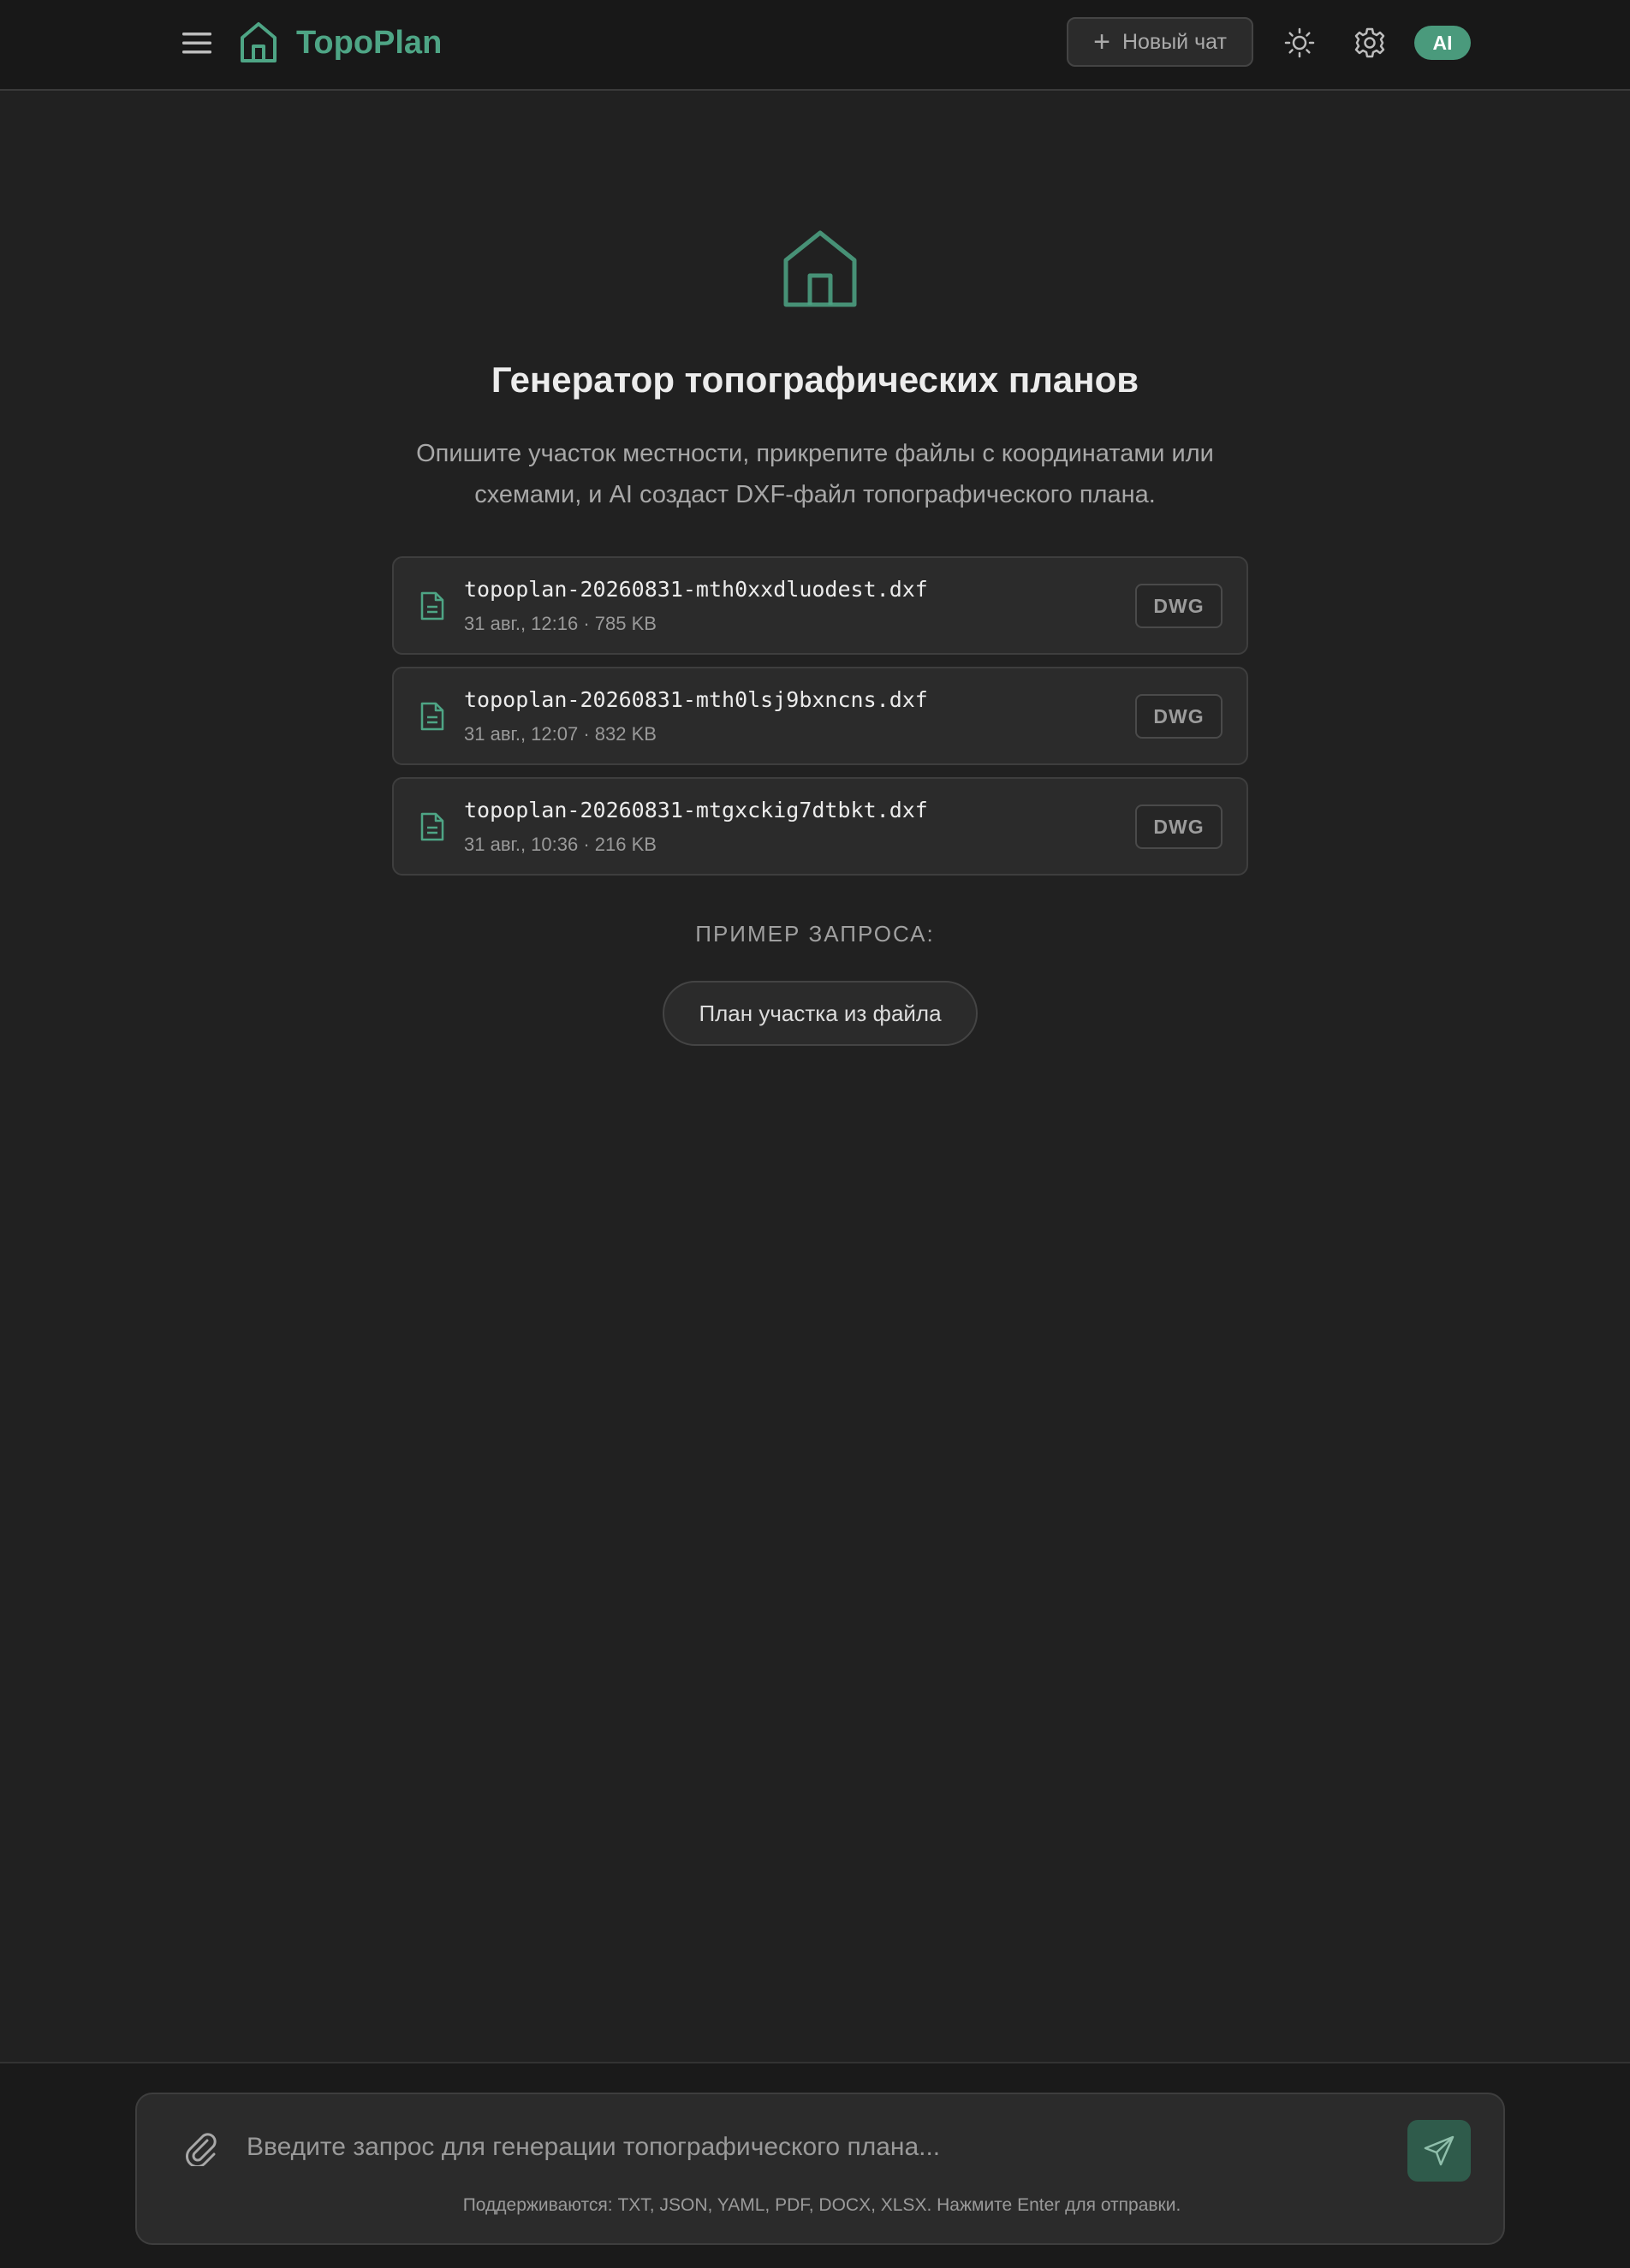 The image size is (1630, 2268). I want to click on avatar: AI, so click(1442, 43).